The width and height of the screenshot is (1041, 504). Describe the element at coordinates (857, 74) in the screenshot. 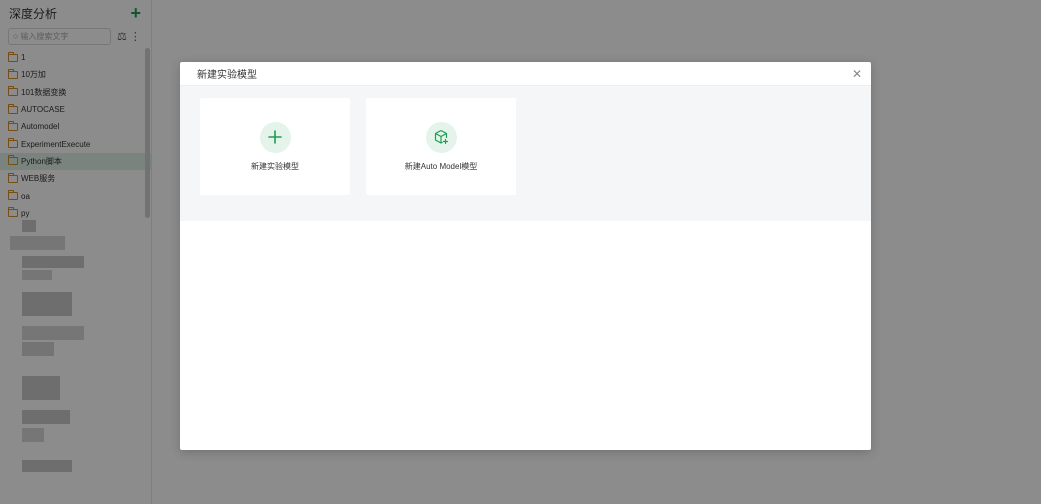

I see `close-icon: ✕` at that location.